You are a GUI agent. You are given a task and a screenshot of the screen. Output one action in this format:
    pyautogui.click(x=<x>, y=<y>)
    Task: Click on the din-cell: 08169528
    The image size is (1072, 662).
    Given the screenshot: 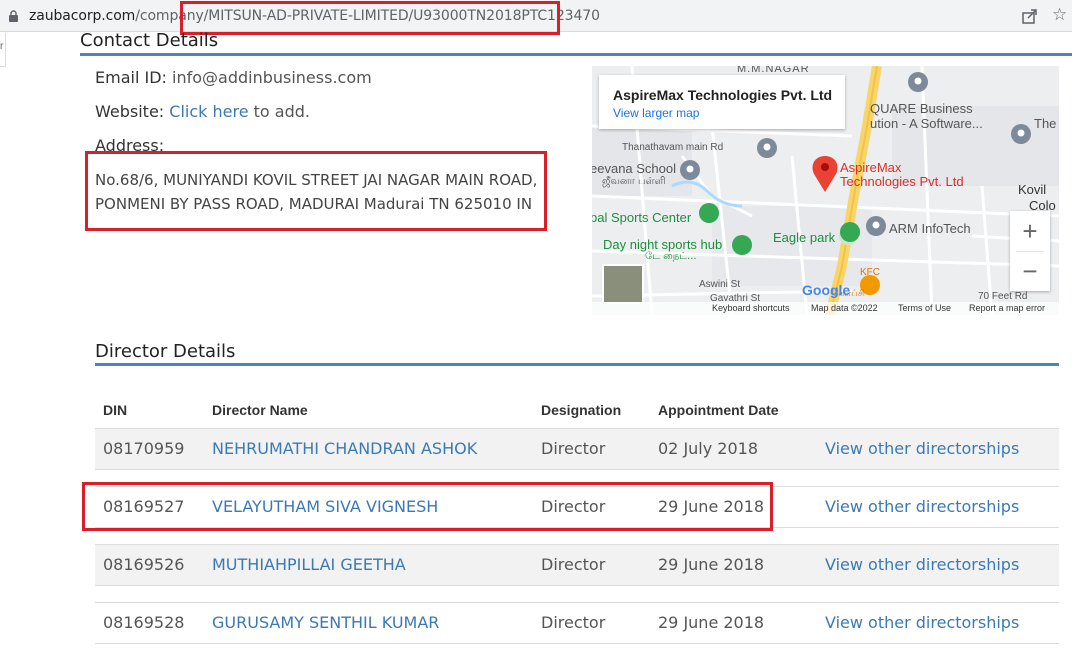 What is the action you would take?
    pyautogui.click(x=144, y=622)
    